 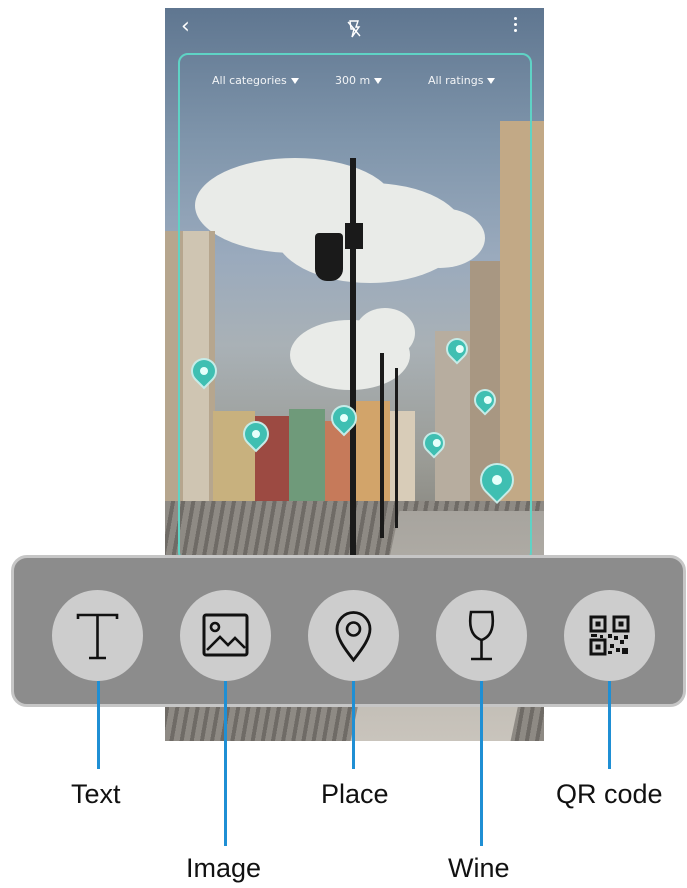 I want to click on image-mode-button, so click(x=225, y=635).